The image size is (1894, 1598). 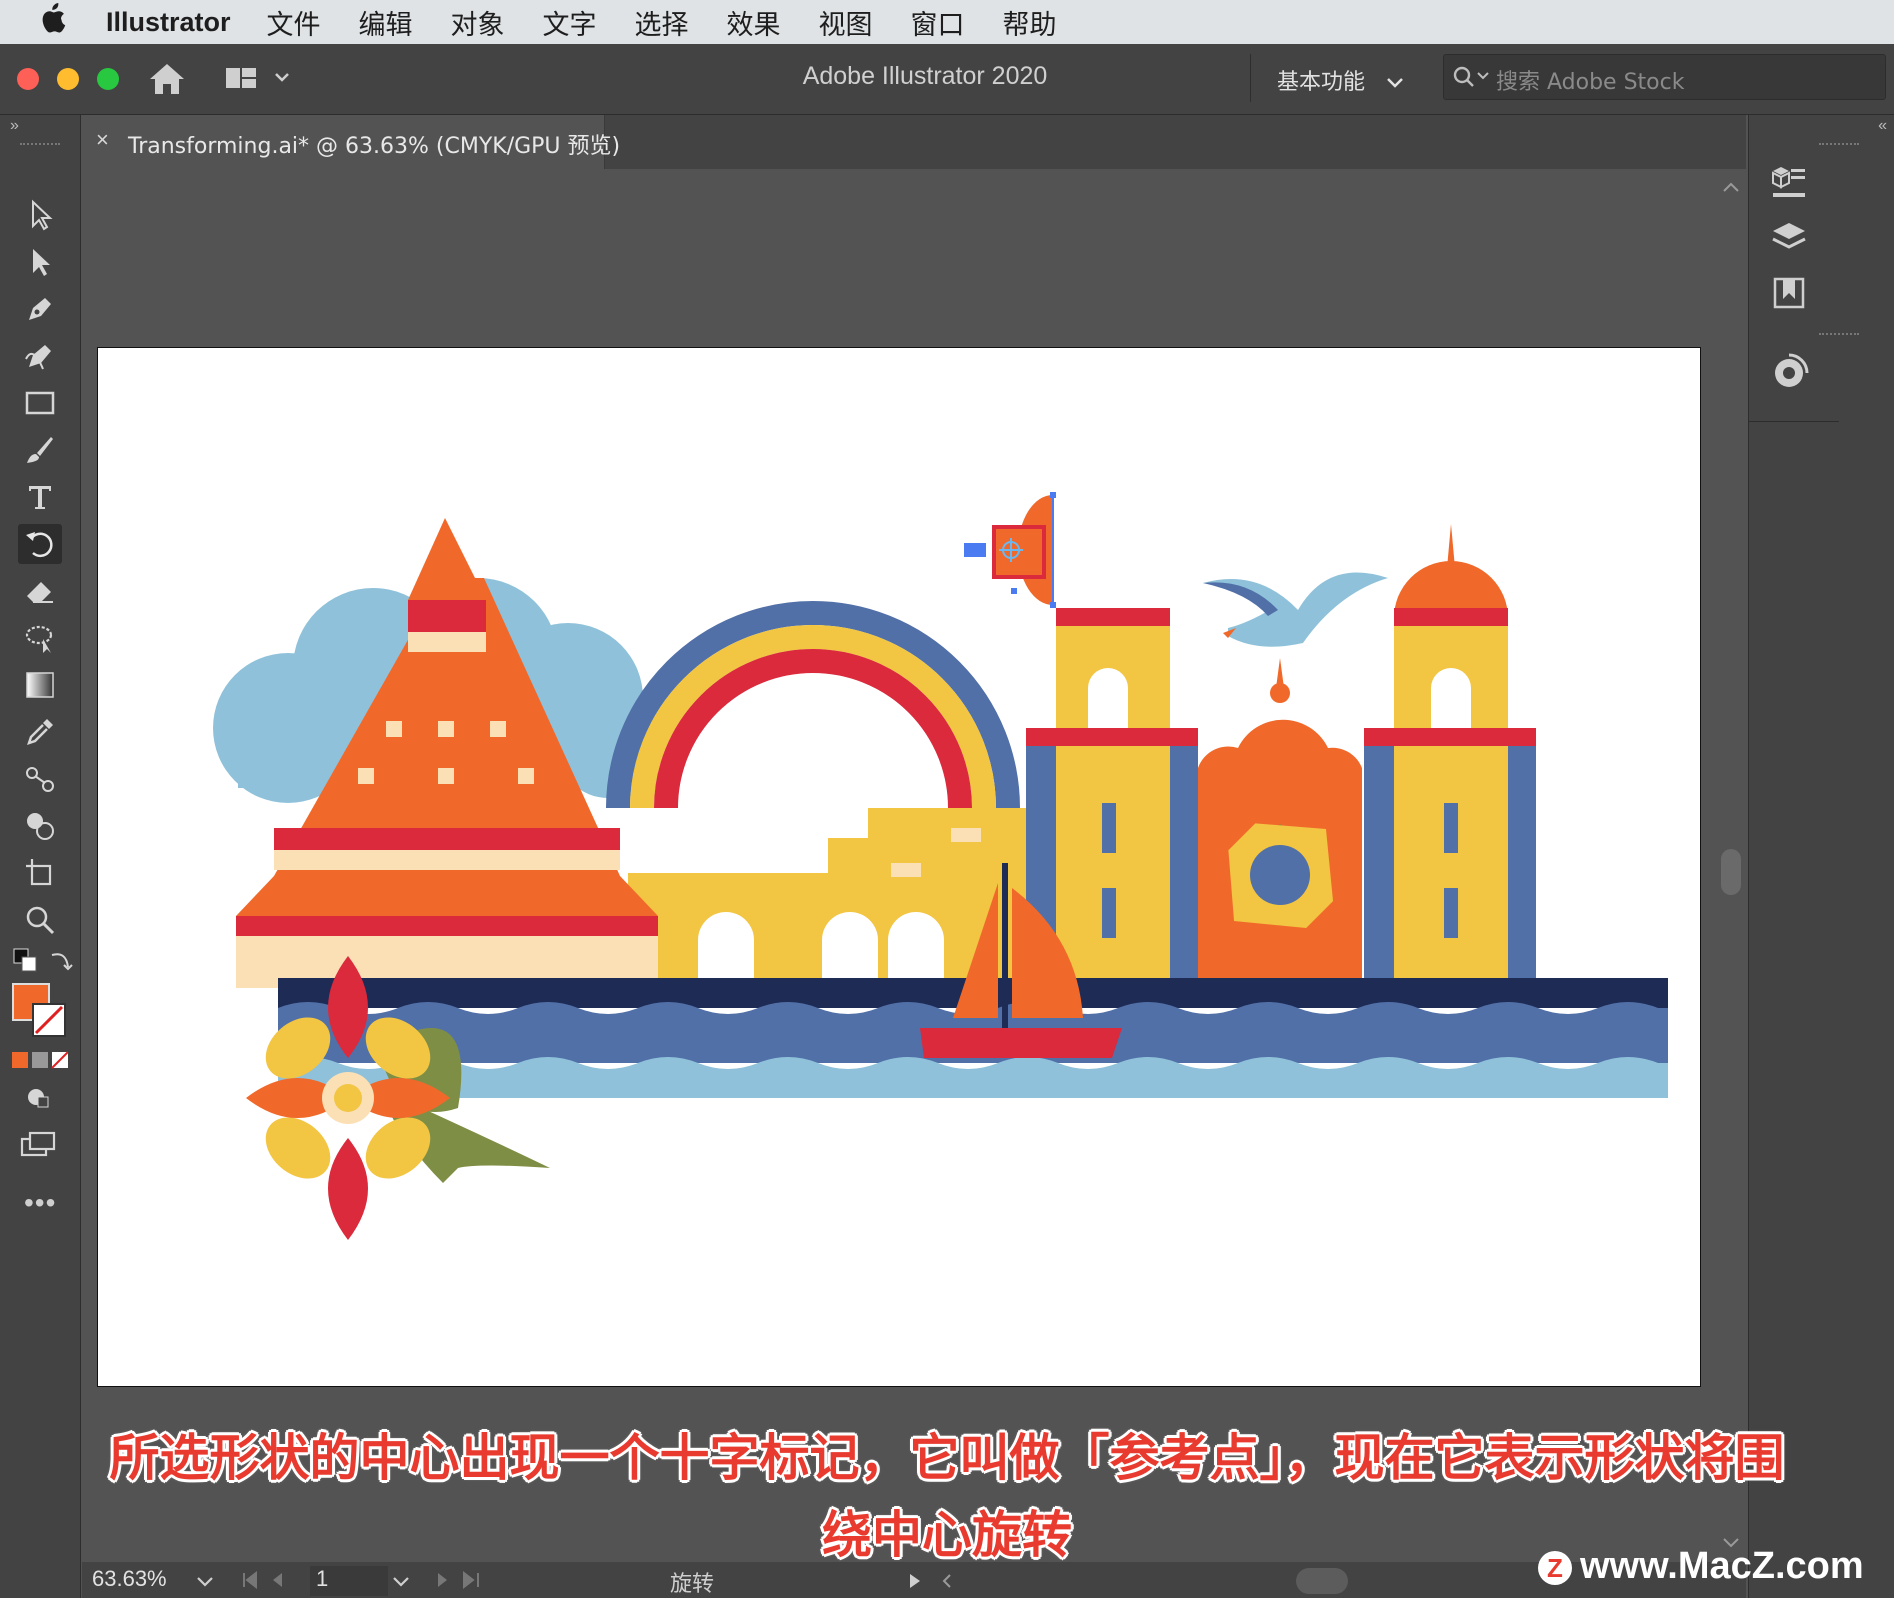 I want to click on eyedropper-tool-icon, so click(x=40, y=732).